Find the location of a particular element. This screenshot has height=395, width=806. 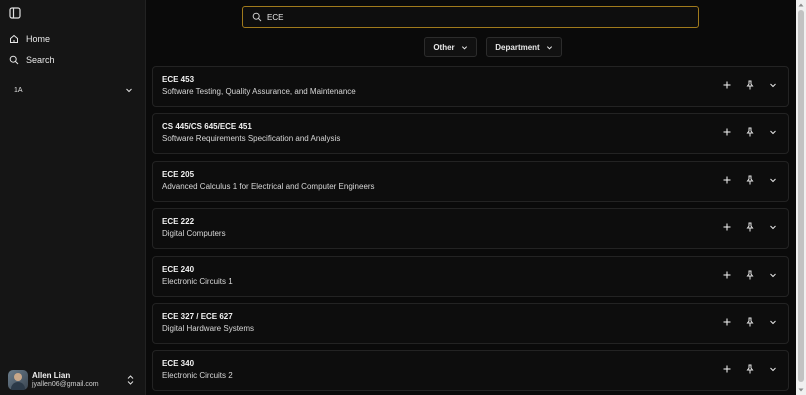

course-row: ECE 240 Electronic Circuits 1 is located at coordinates (470, 276).